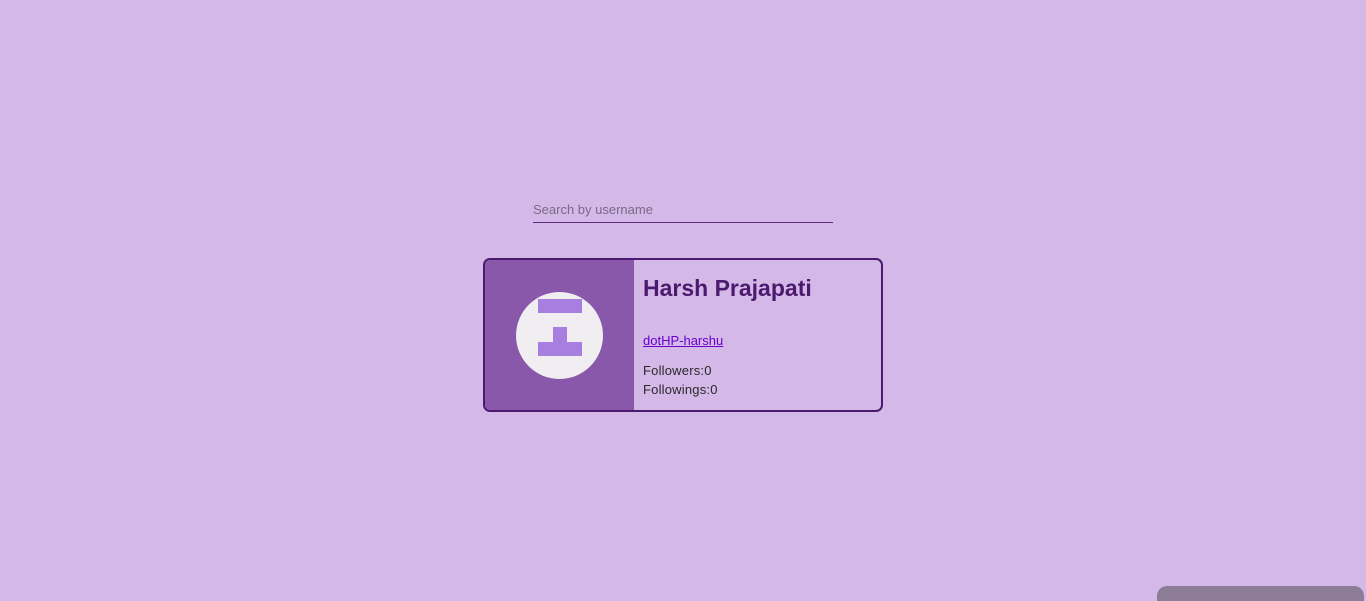  Describe the element at coordinates (1260, 593) in the screenshot. I see `corner-tab` at that location.